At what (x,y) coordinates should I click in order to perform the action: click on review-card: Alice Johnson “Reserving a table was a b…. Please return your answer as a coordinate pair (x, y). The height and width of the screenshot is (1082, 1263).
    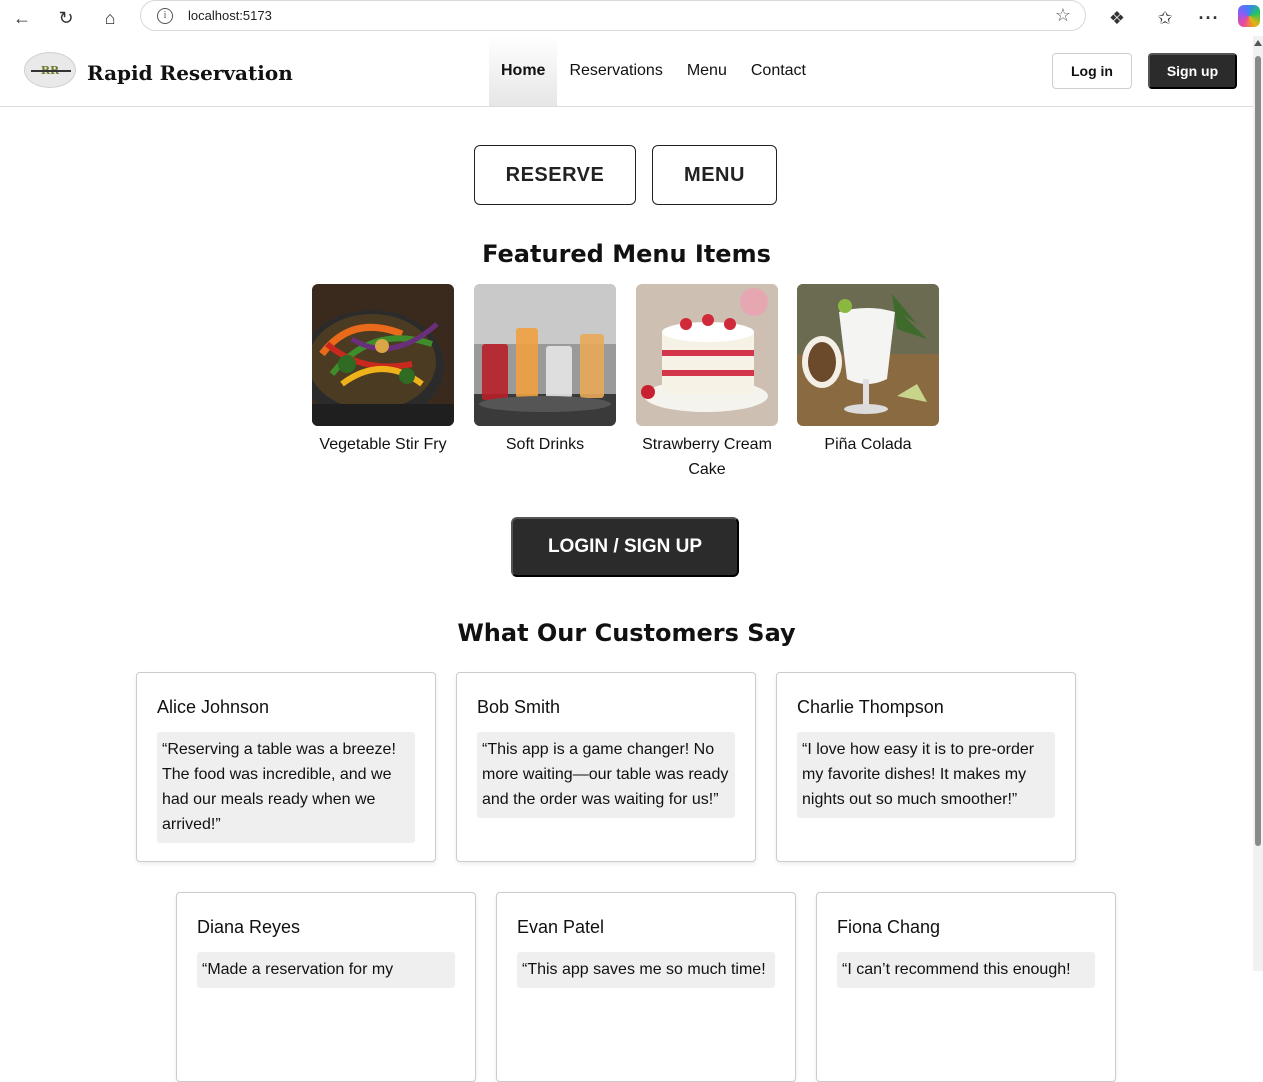
    Looking at the image, I should click on (286, 767).